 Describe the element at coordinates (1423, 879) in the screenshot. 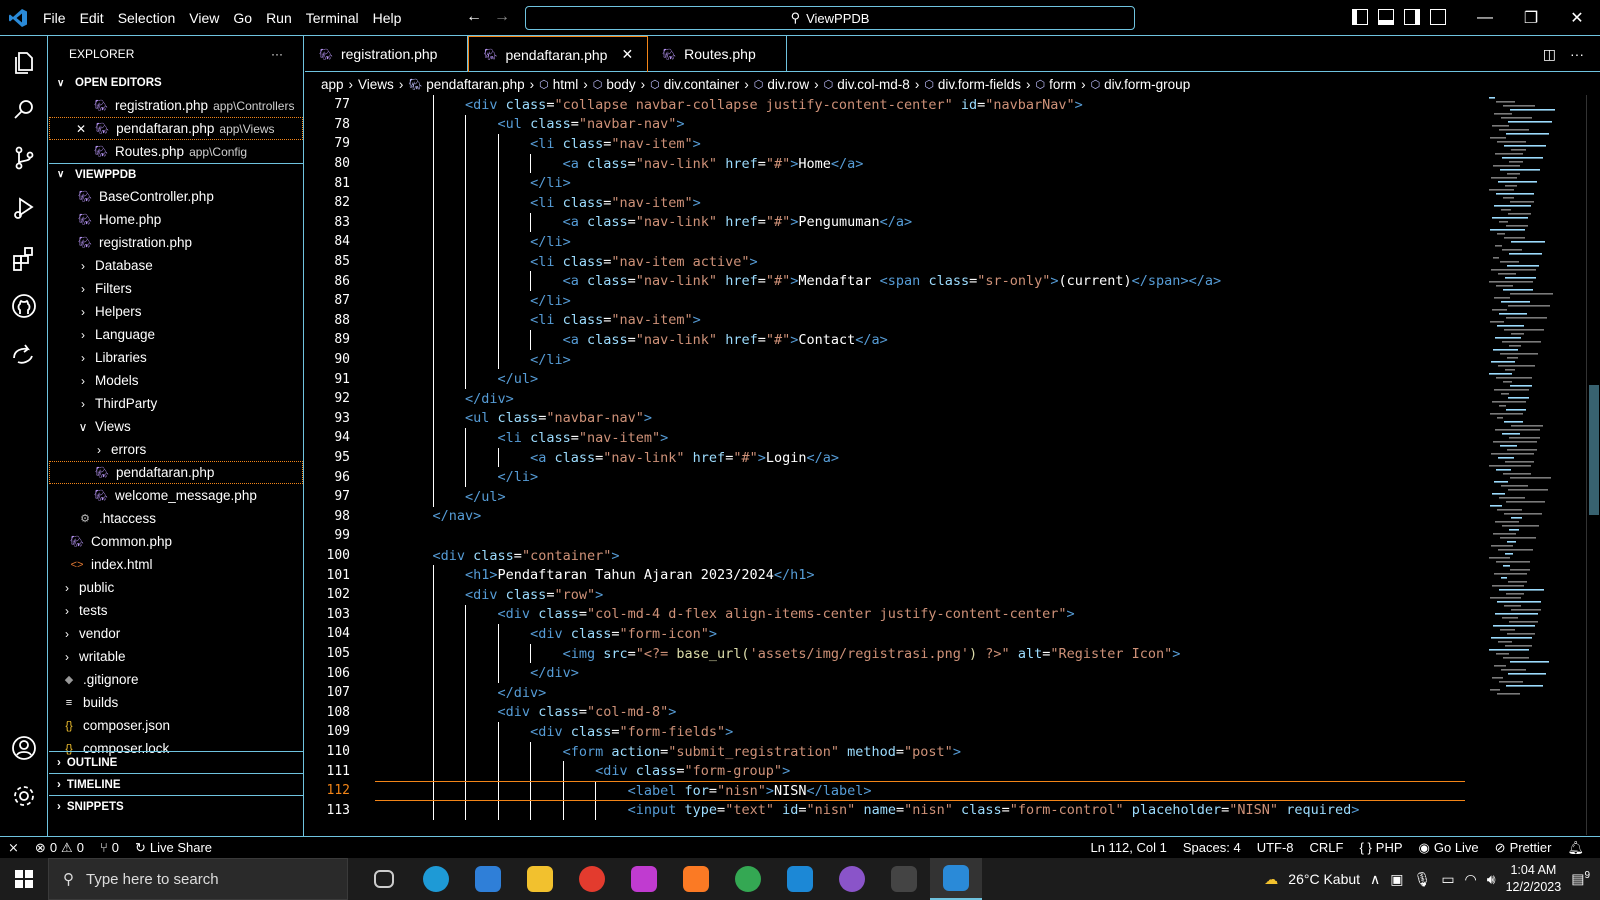

I see `microphone-icon: 🎙︎` at that location.